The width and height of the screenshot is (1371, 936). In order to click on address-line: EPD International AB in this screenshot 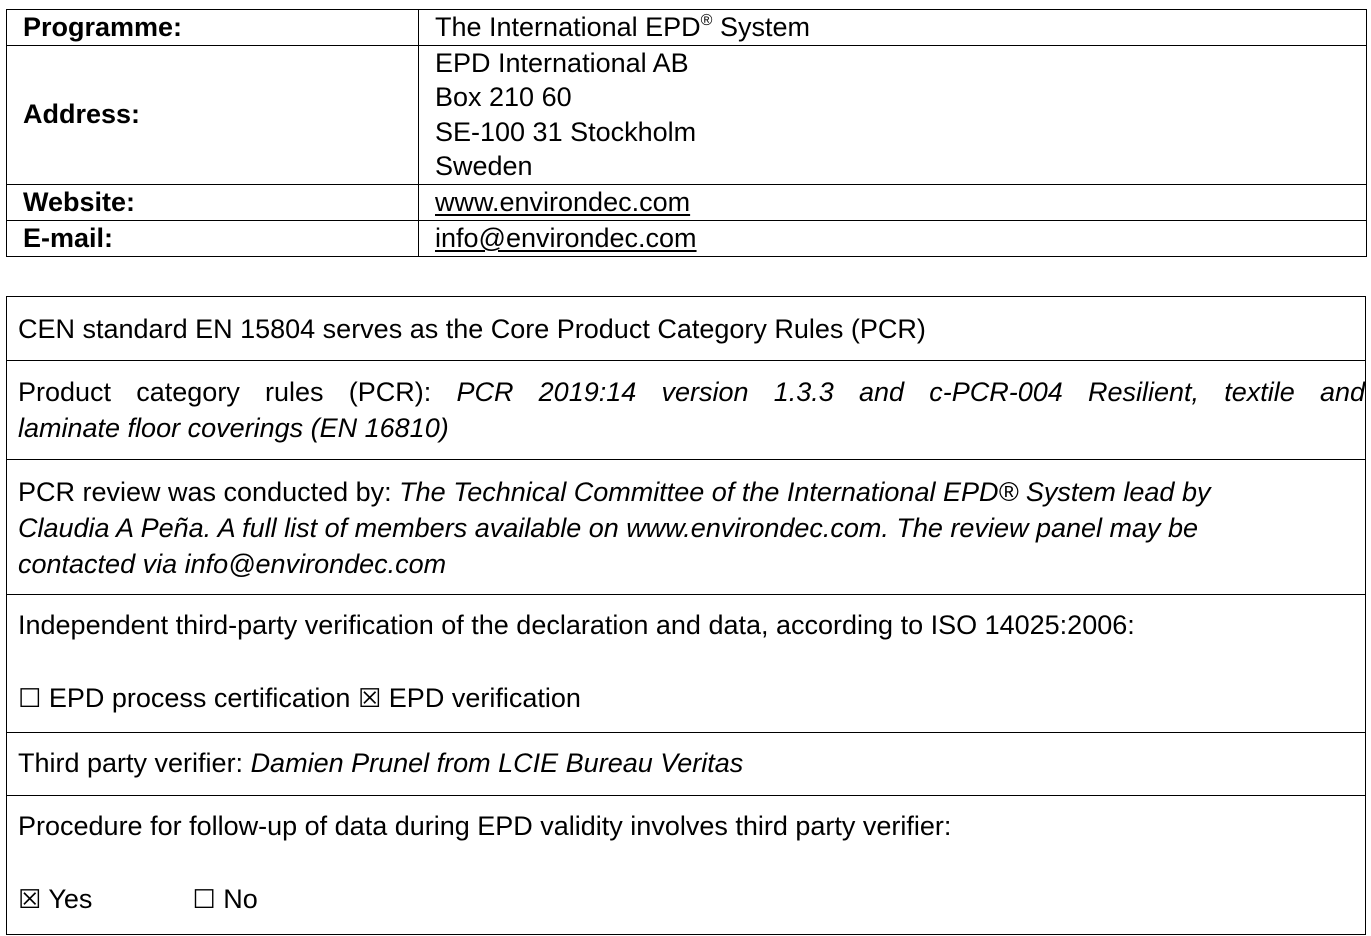, I will do `click(562, 62)`.